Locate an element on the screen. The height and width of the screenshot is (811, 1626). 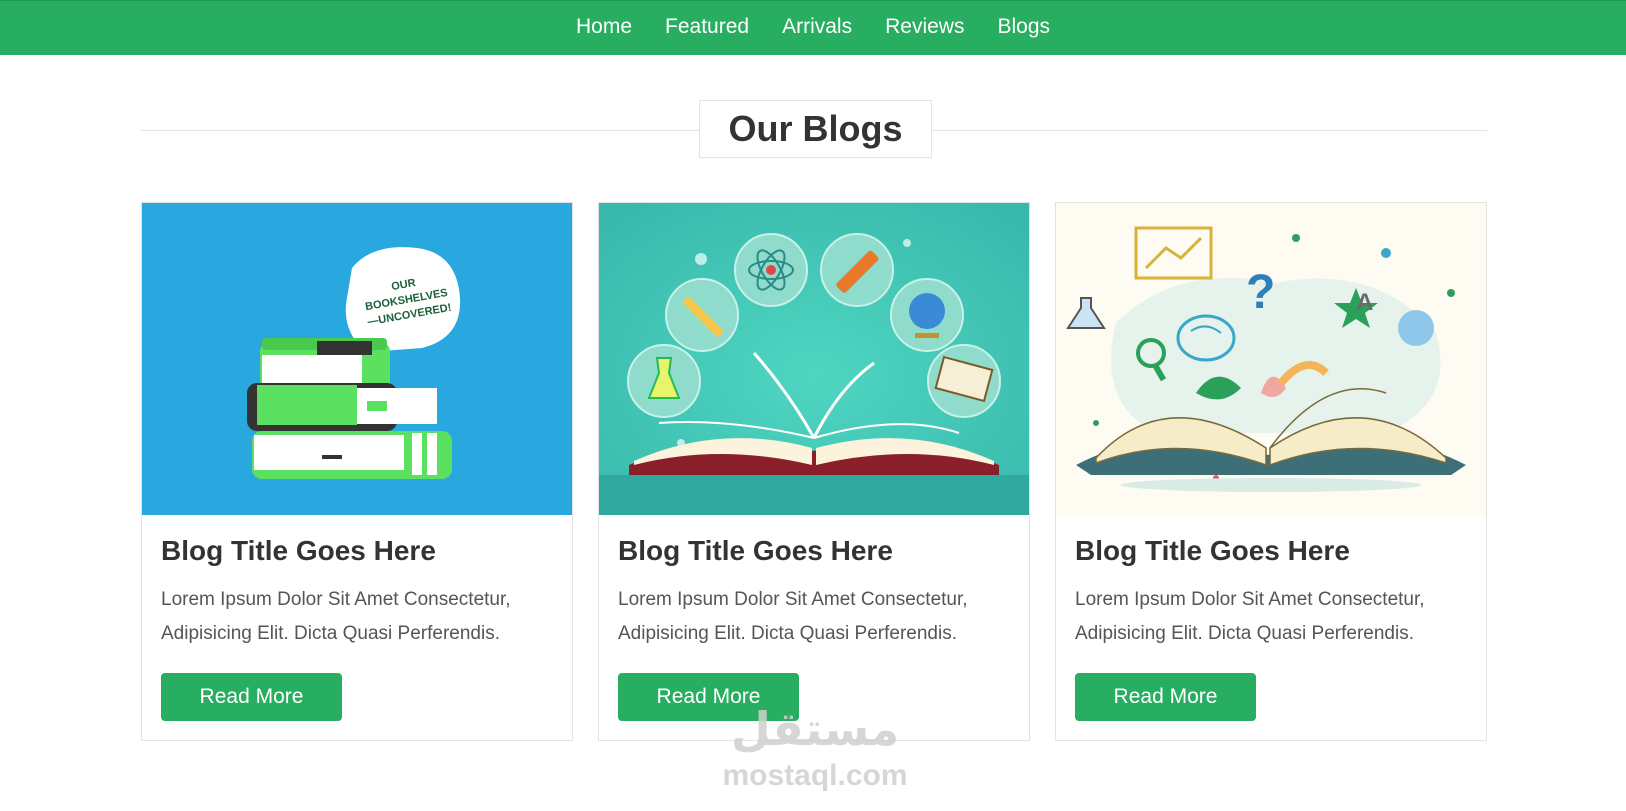
section-heading: Our Blogs is located at coordinates (814, 129).